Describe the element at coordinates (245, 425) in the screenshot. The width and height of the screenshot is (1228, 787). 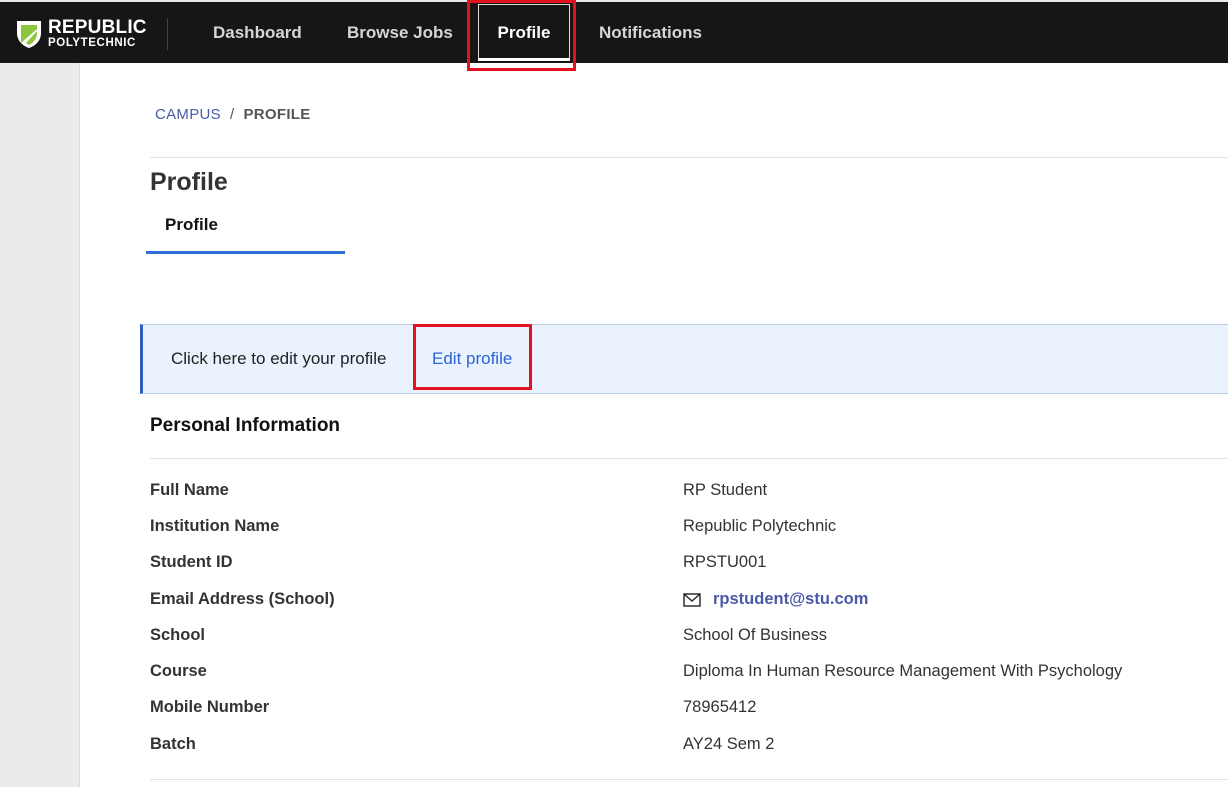
I see `personal-information-heading: Personal Information` at that location.